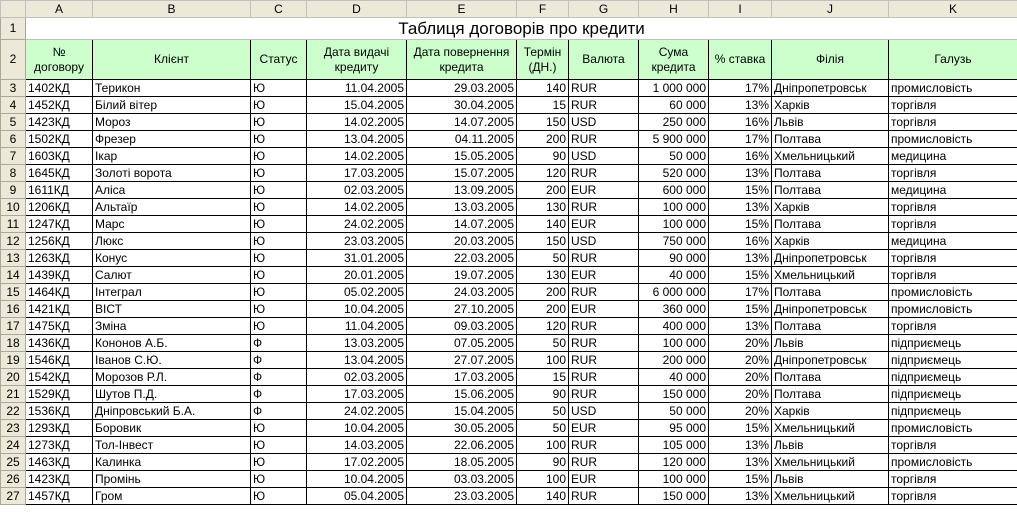 The height and width of the screenshot is (515, 1017). I want to click on cell-issue-date: 13.03.2005, so click(356, 343).